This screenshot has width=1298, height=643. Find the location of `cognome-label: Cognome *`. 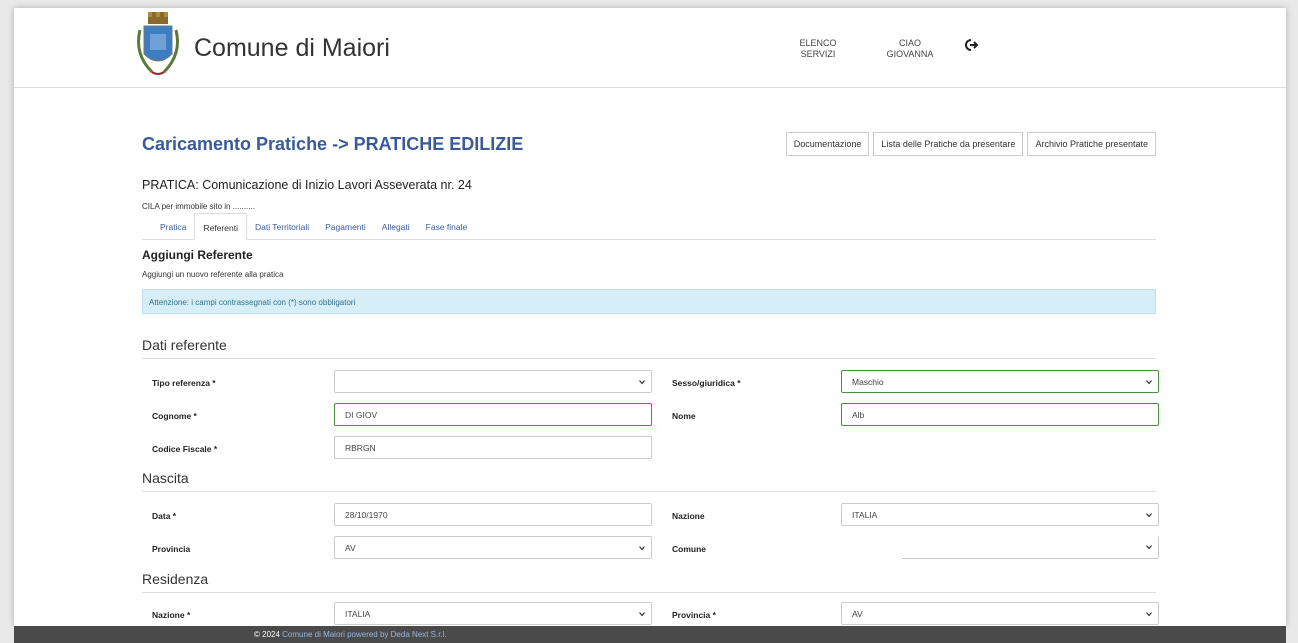

cognome-label: Cognome * is located at coordinates (174, 416).